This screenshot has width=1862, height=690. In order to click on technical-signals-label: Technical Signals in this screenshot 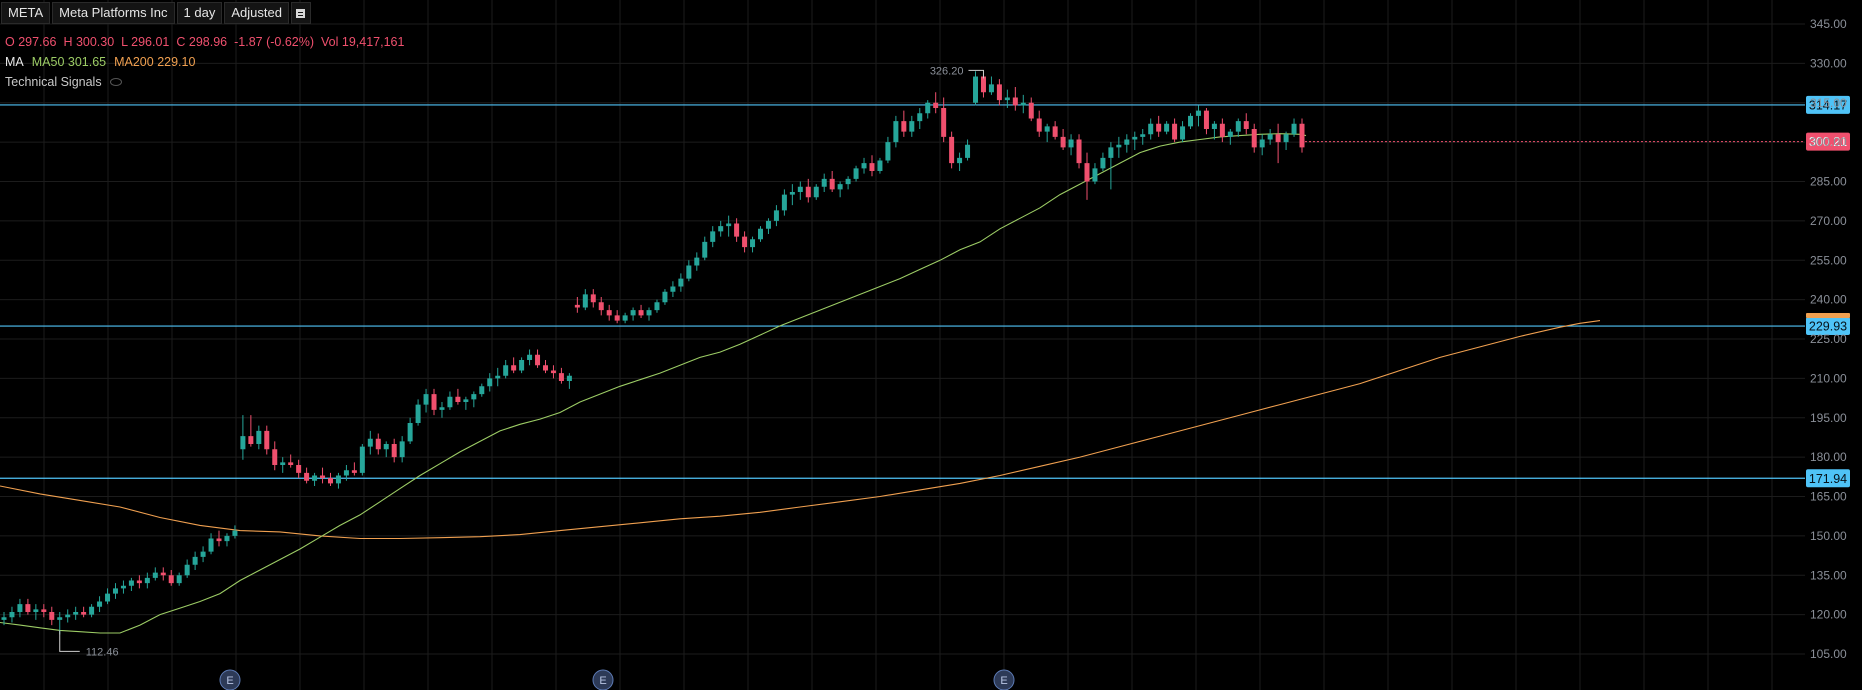, I will do `click(53, 82)`.